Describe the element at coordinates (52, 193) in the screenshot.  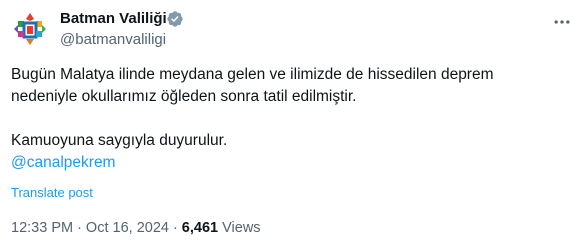
I see `translate-post-link: Translate post` at that location.